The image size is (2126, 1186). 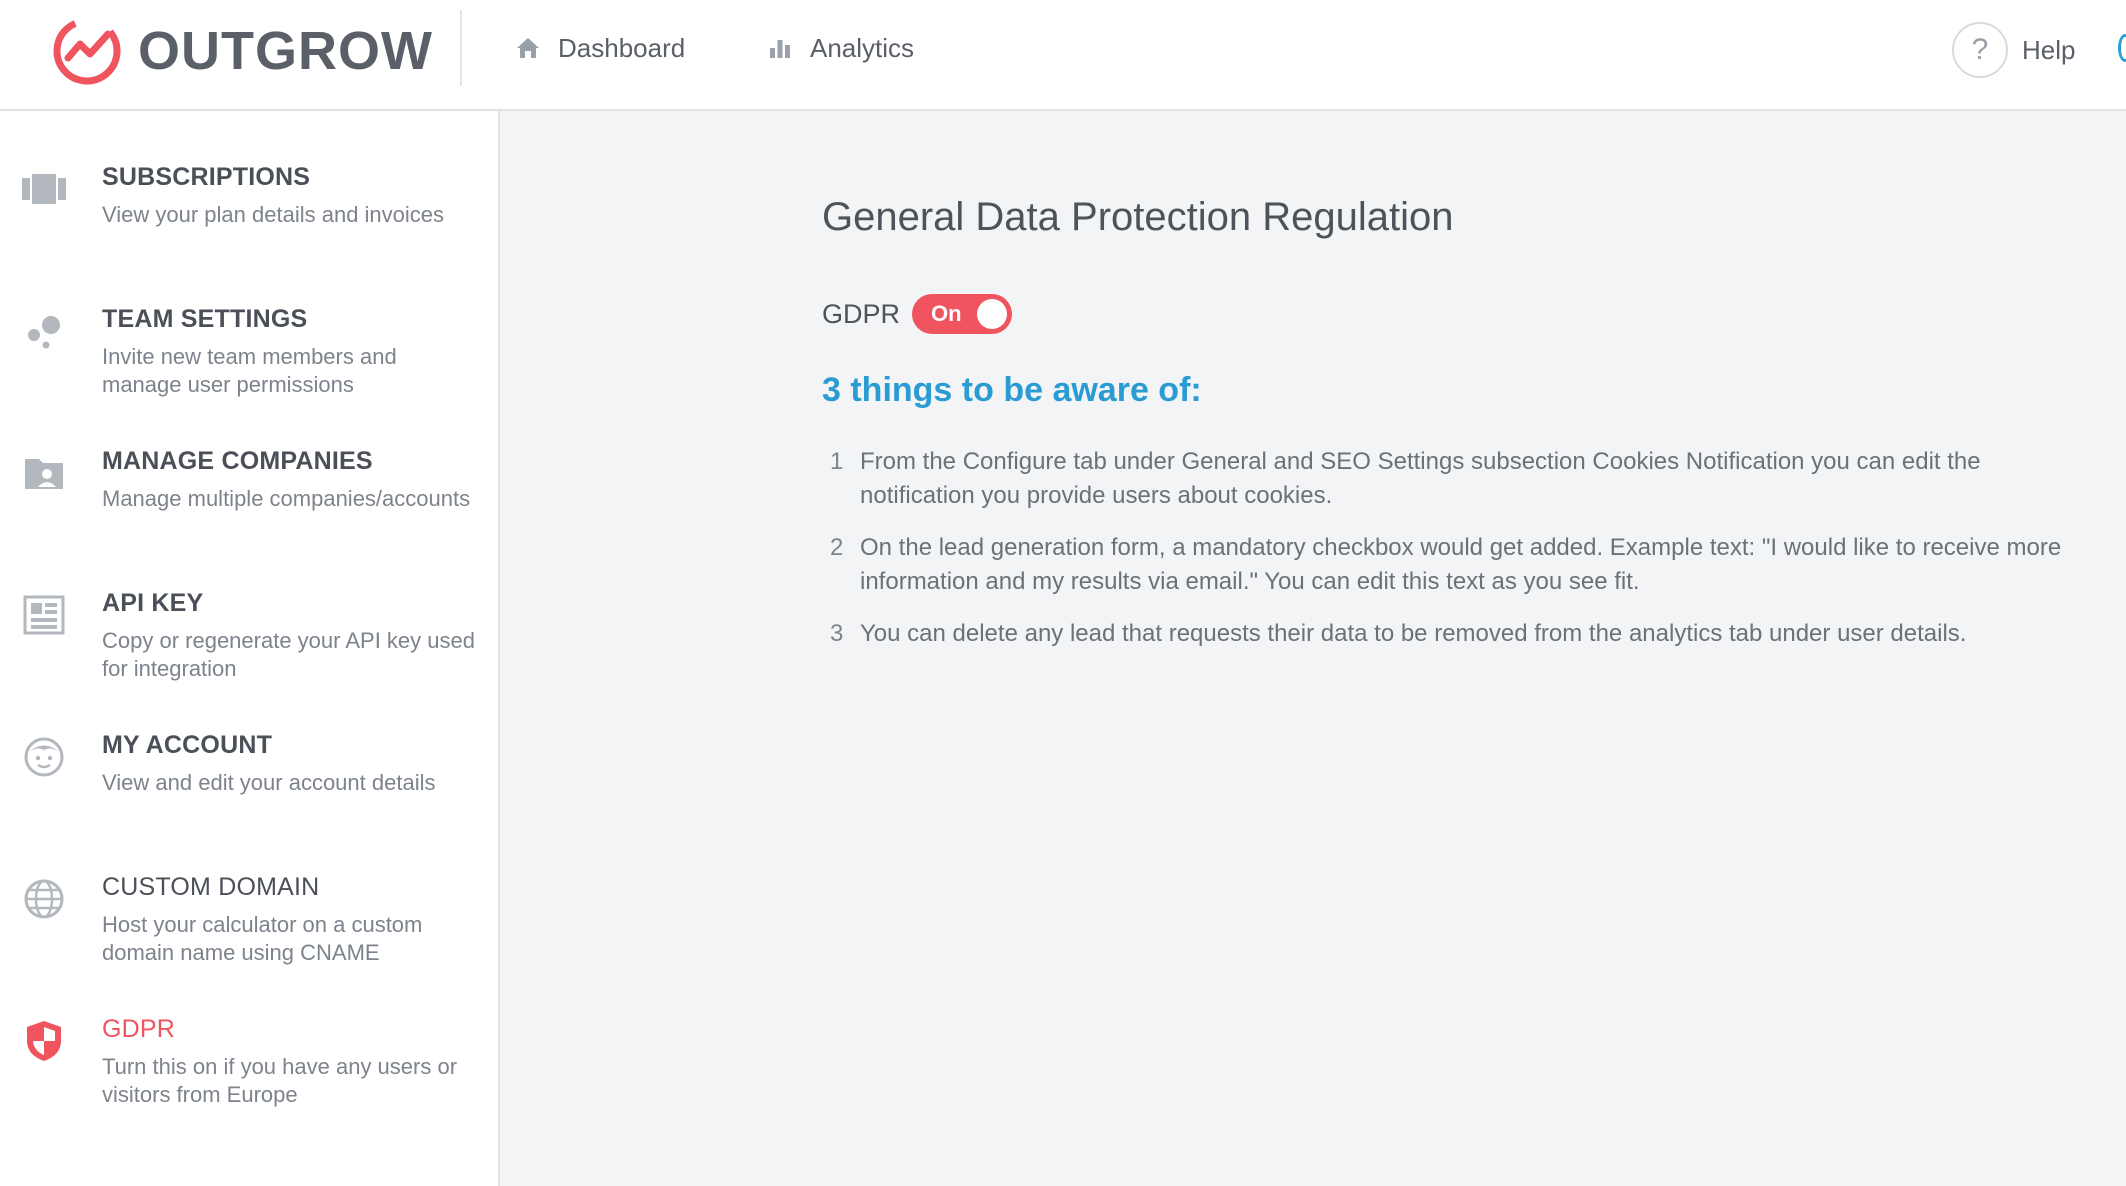 I want to click on nav-dashboard-label: Dashboard, so click(x=622, y=47).